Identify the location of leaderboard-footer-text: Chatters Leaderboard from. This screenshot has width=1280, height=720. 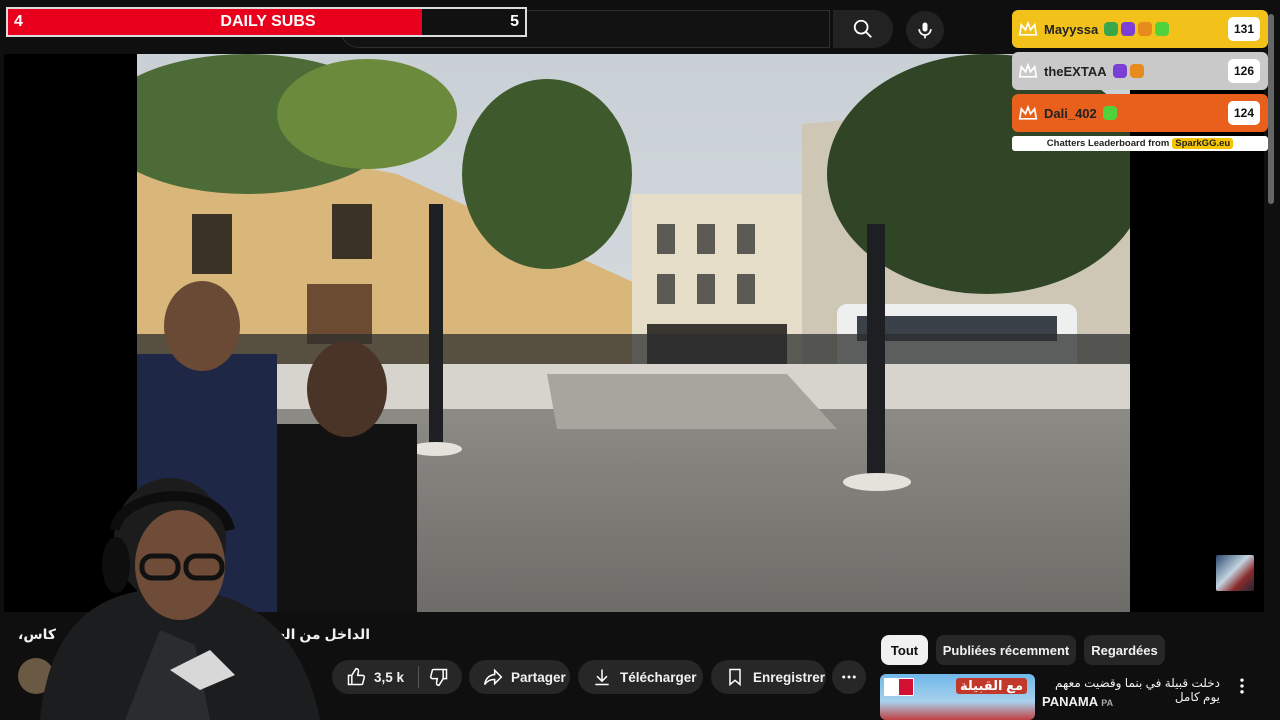
(1108, 143).